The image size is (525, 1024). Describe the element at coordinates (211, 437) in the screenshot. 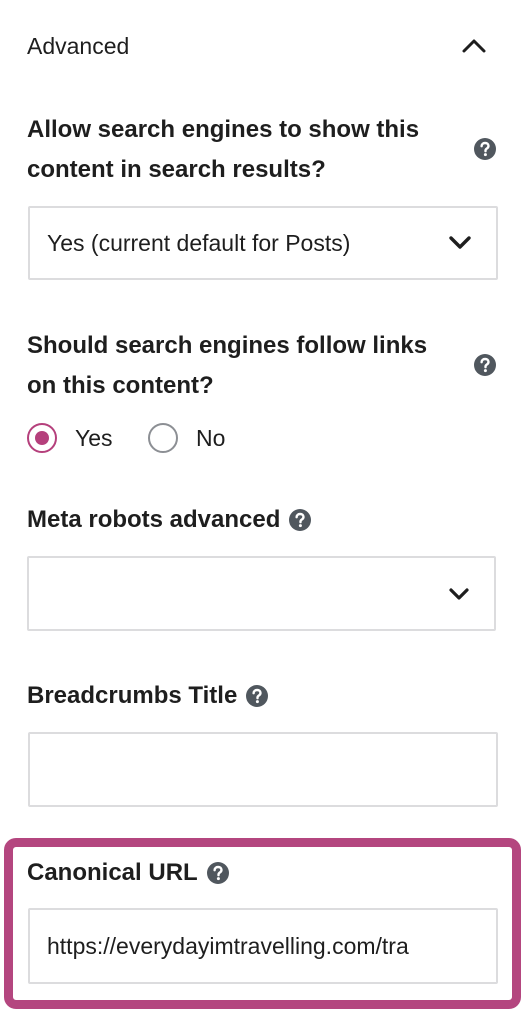

I see `radio-no-label: No` at that location.